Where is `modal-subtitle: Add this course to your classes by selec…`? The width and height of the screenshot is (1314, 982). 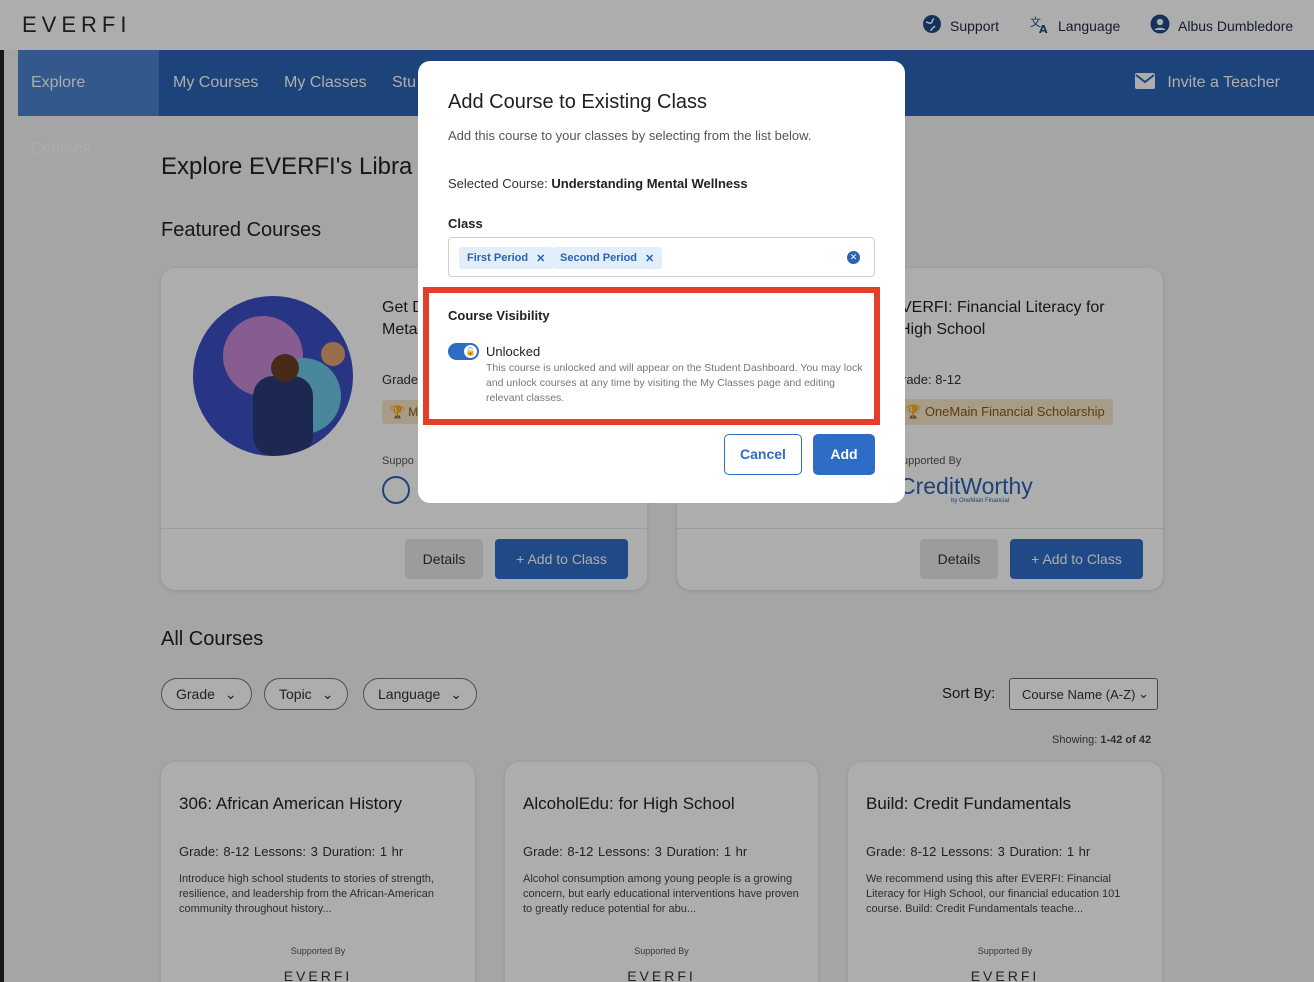 modal-subtitle: Add this course to your classes by selec… is located at coordinates (630, 135).